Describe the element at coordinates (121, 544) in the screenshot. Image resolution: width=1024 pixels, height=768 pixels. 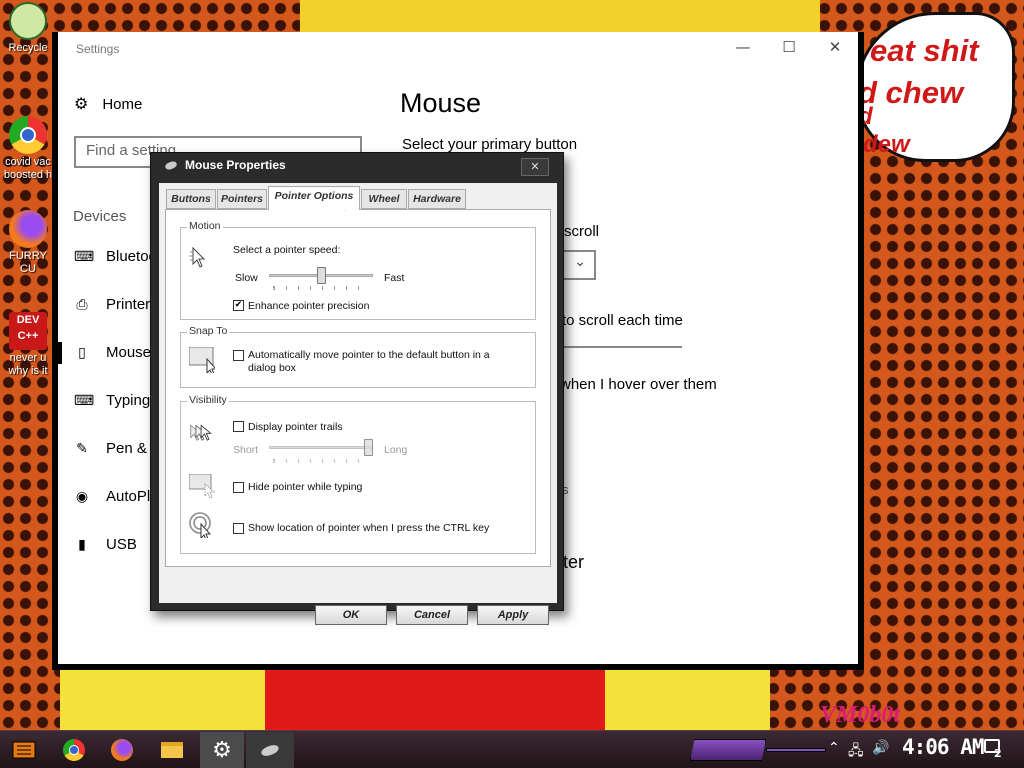
I see `nav-label: USB` at that location.